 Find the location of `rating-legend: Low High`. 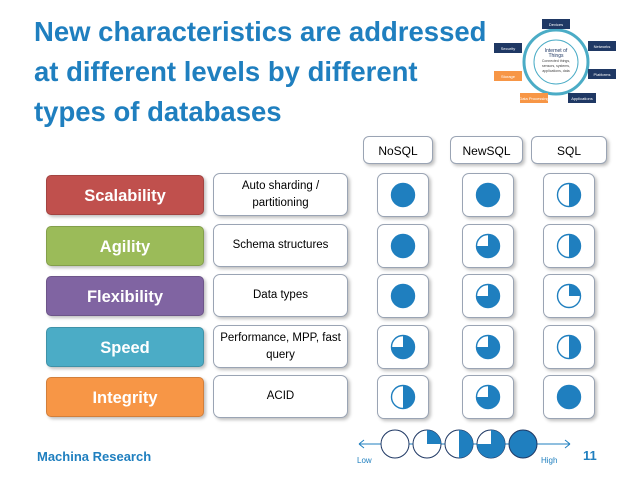

rating-legend: Low High is located at coordinates (464, 447).